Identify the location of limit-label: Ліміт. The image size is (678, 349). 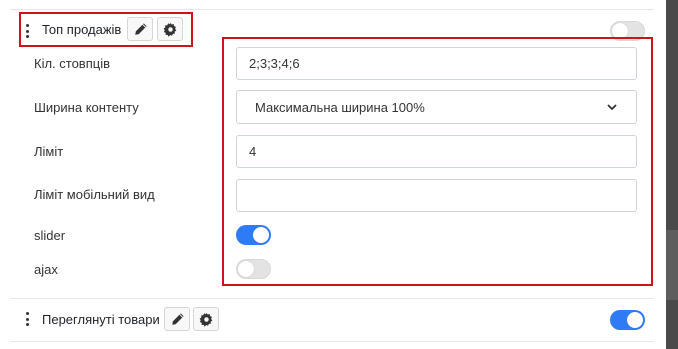
(49, 151).